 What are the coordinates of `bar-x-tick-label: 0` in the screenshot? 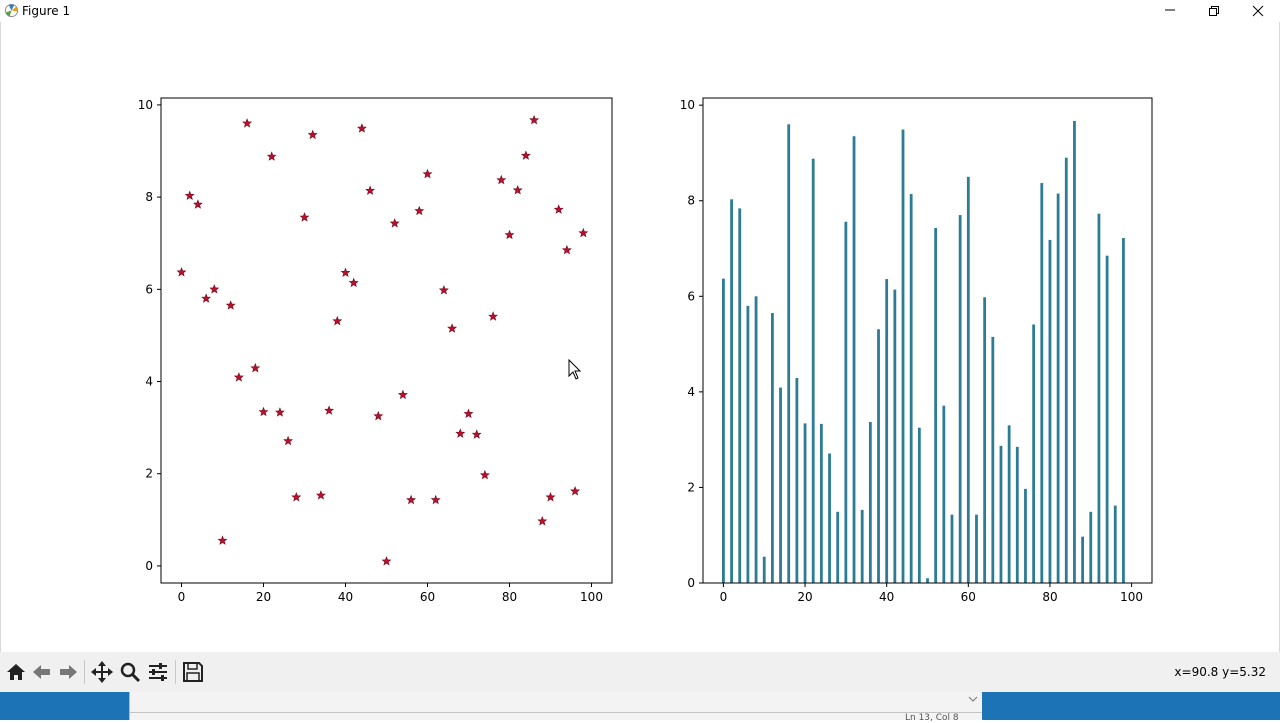 It's located at (724, 597).